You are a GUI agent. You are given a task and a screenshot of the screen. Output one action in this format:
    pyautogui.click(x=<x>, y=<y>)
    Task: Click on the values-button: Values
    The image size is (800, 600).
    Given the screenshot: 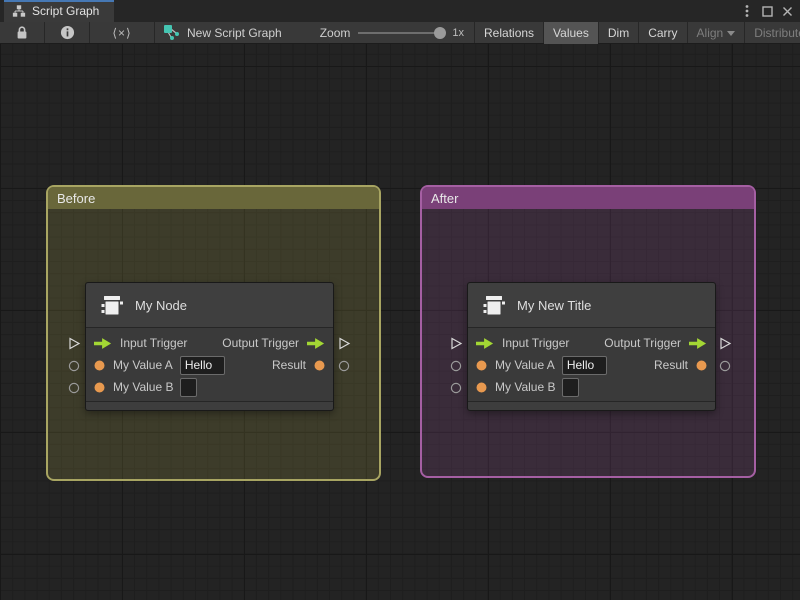 What is the action you would take?
    pyautogui.click(x=571, y=32)
    